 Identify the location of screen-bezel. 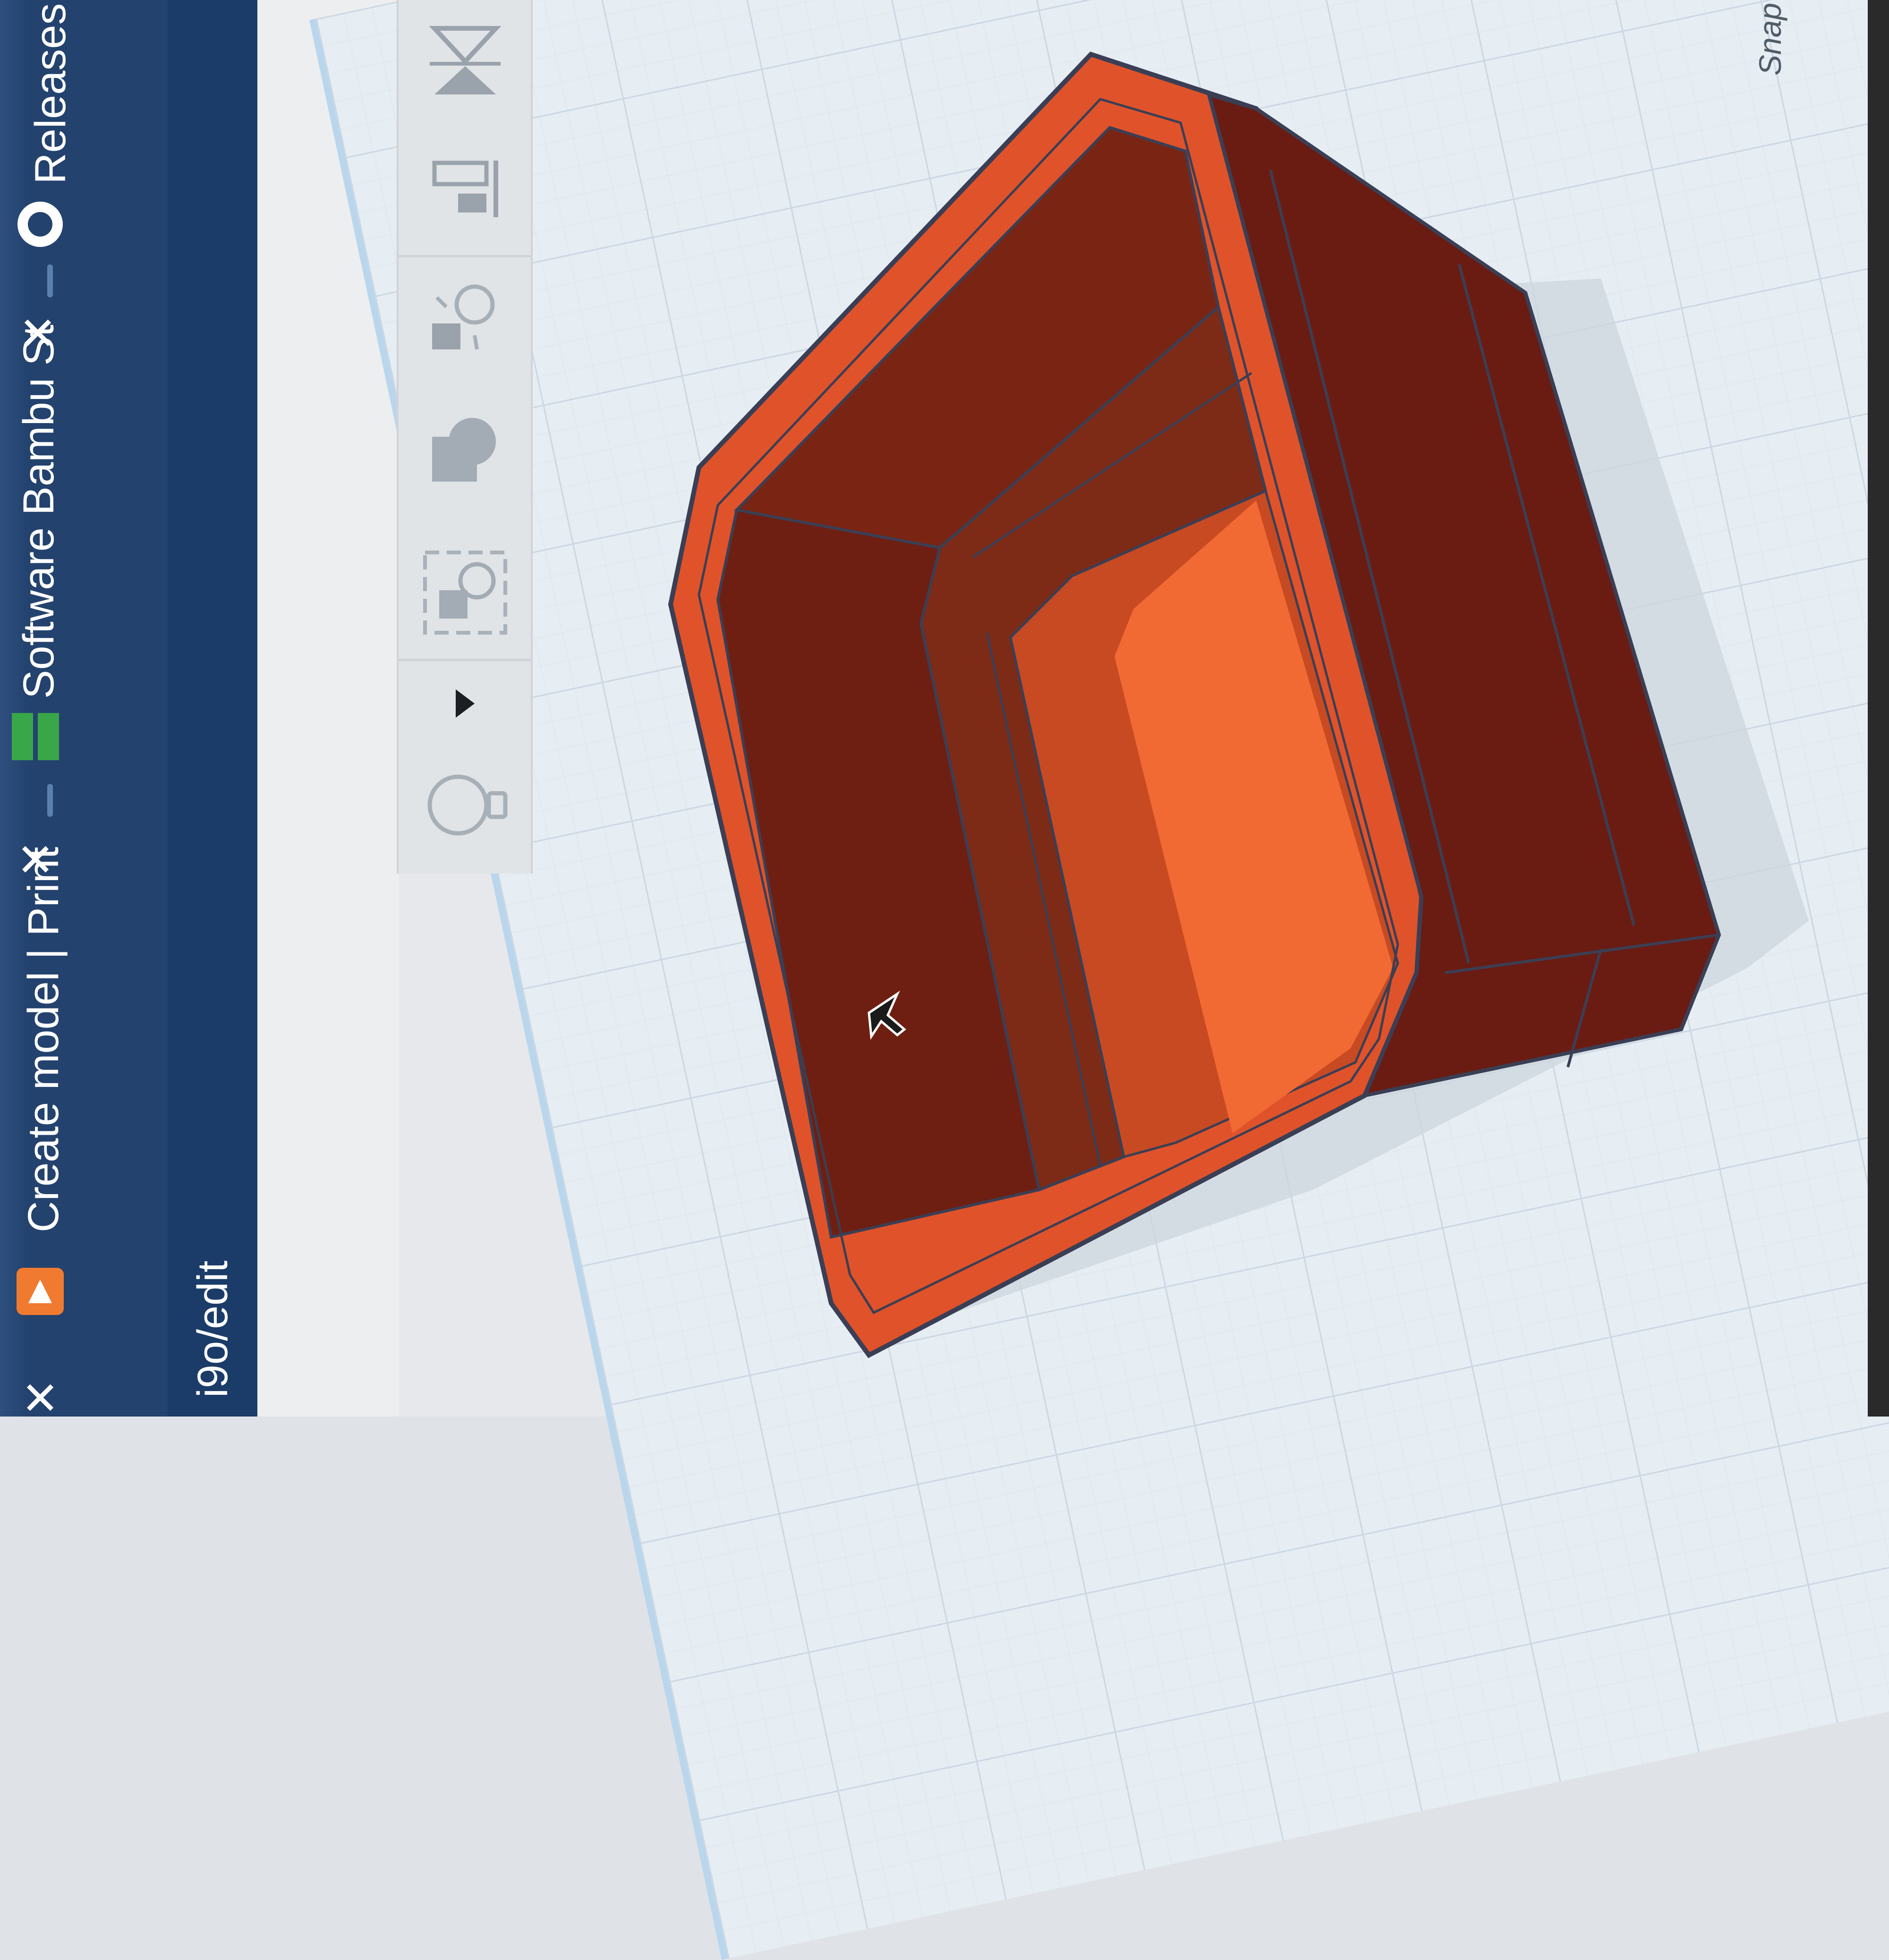
(1879, 708).